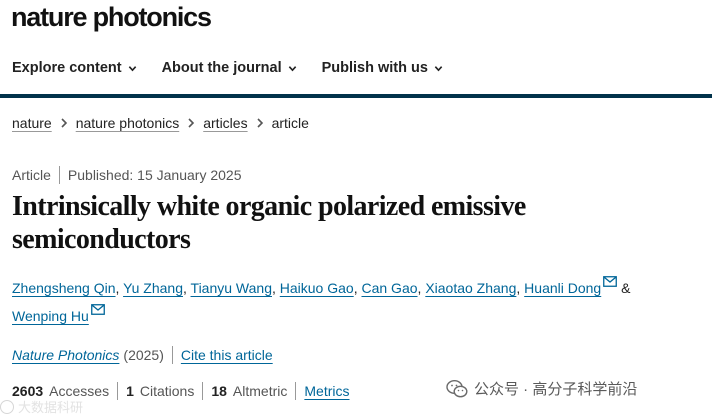 Image resolution: width=712 pixels, height=418 pixels. Describe the element at coordinates (556, 389) in the screenshot. I see `wechat-watermark-text: 公众号 · 高分子科学前沿` at that location.